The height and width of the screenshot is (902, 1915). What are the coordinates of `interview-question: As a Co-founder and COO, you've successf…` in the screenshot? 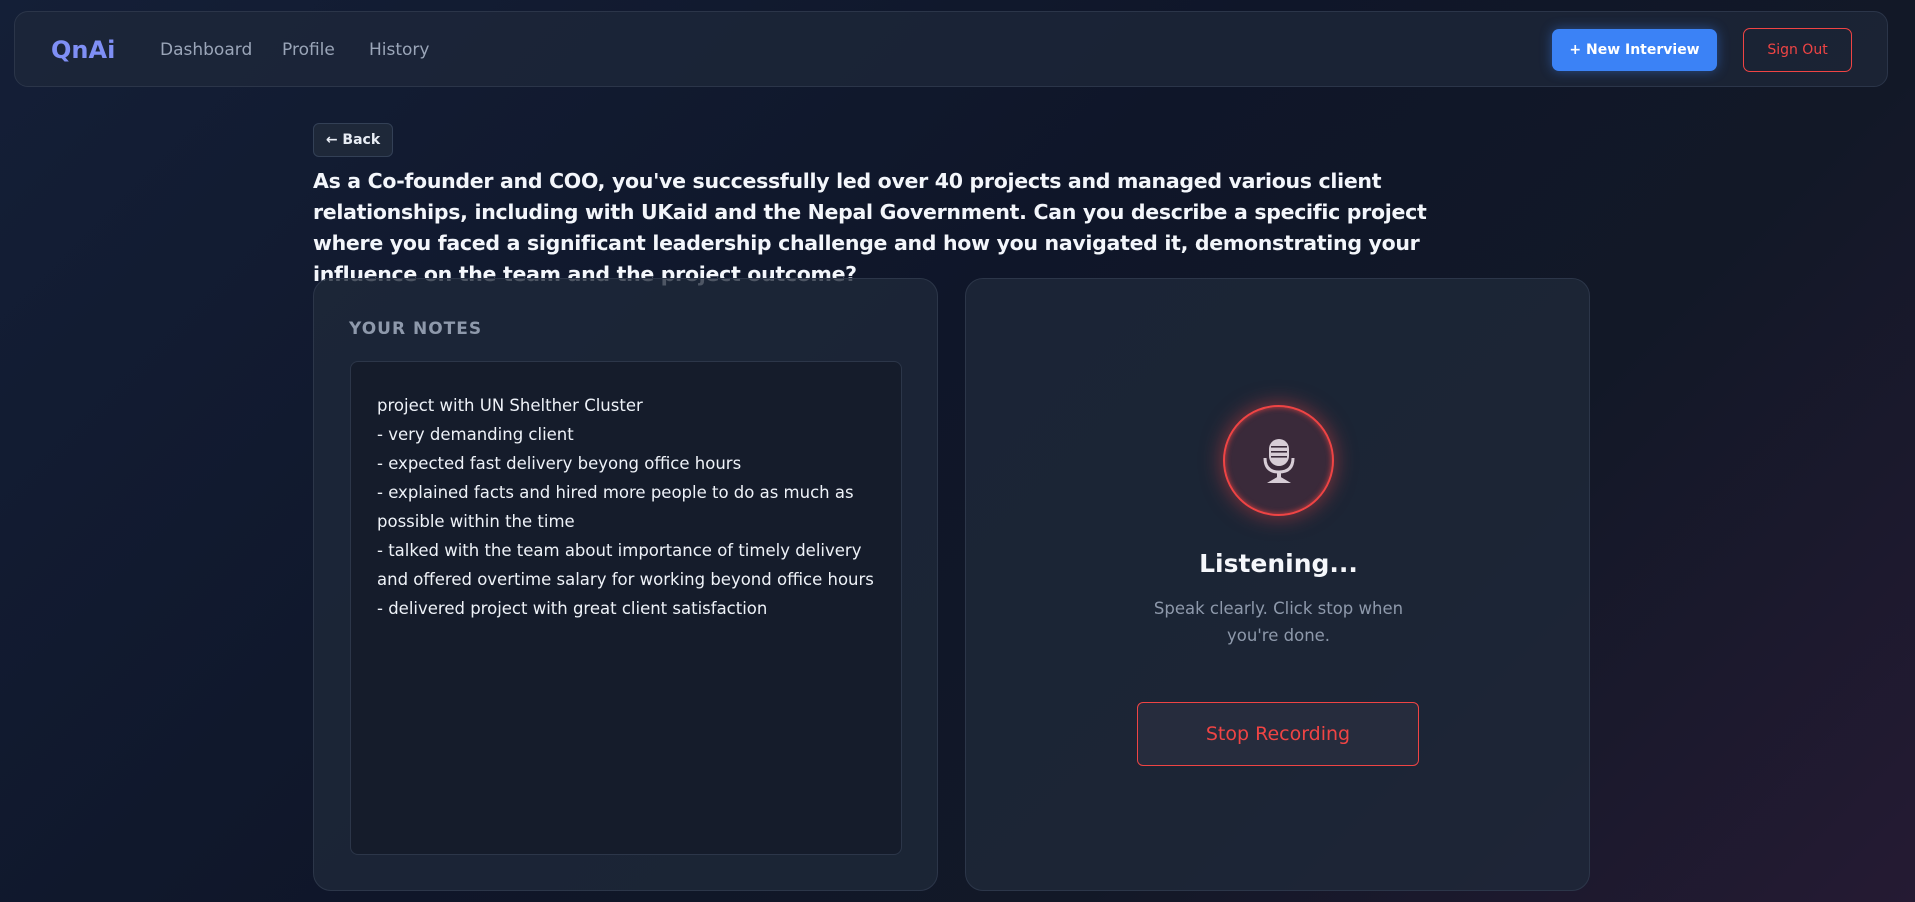 It's located at (870, 227).